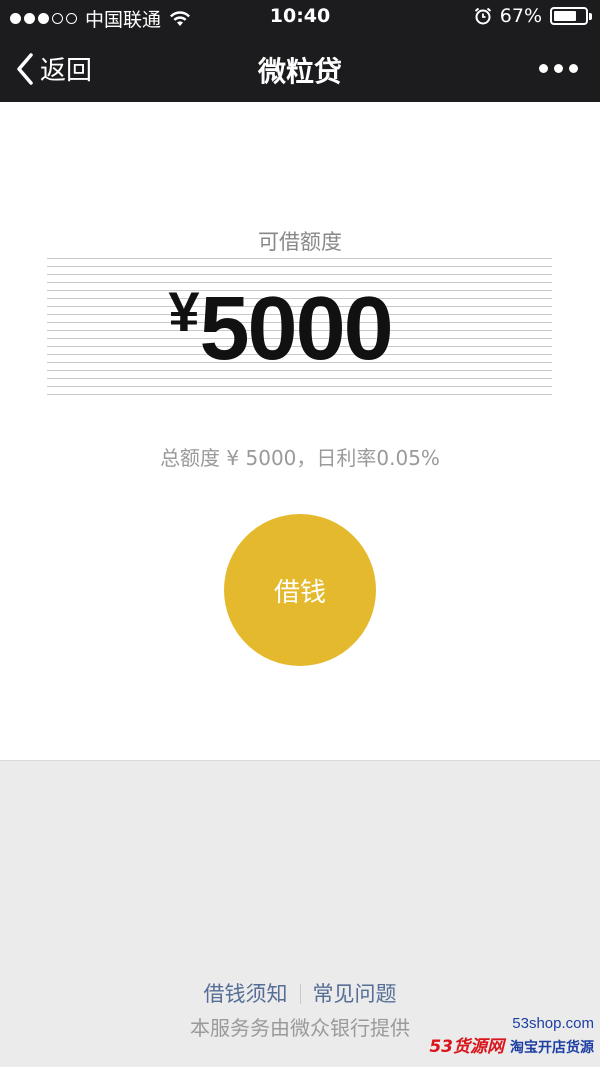 Image resolution: width=600 pixels, height=1067 pixels. I want to click on navigation-bar: 返回 微粒贷, so click(300, 68).